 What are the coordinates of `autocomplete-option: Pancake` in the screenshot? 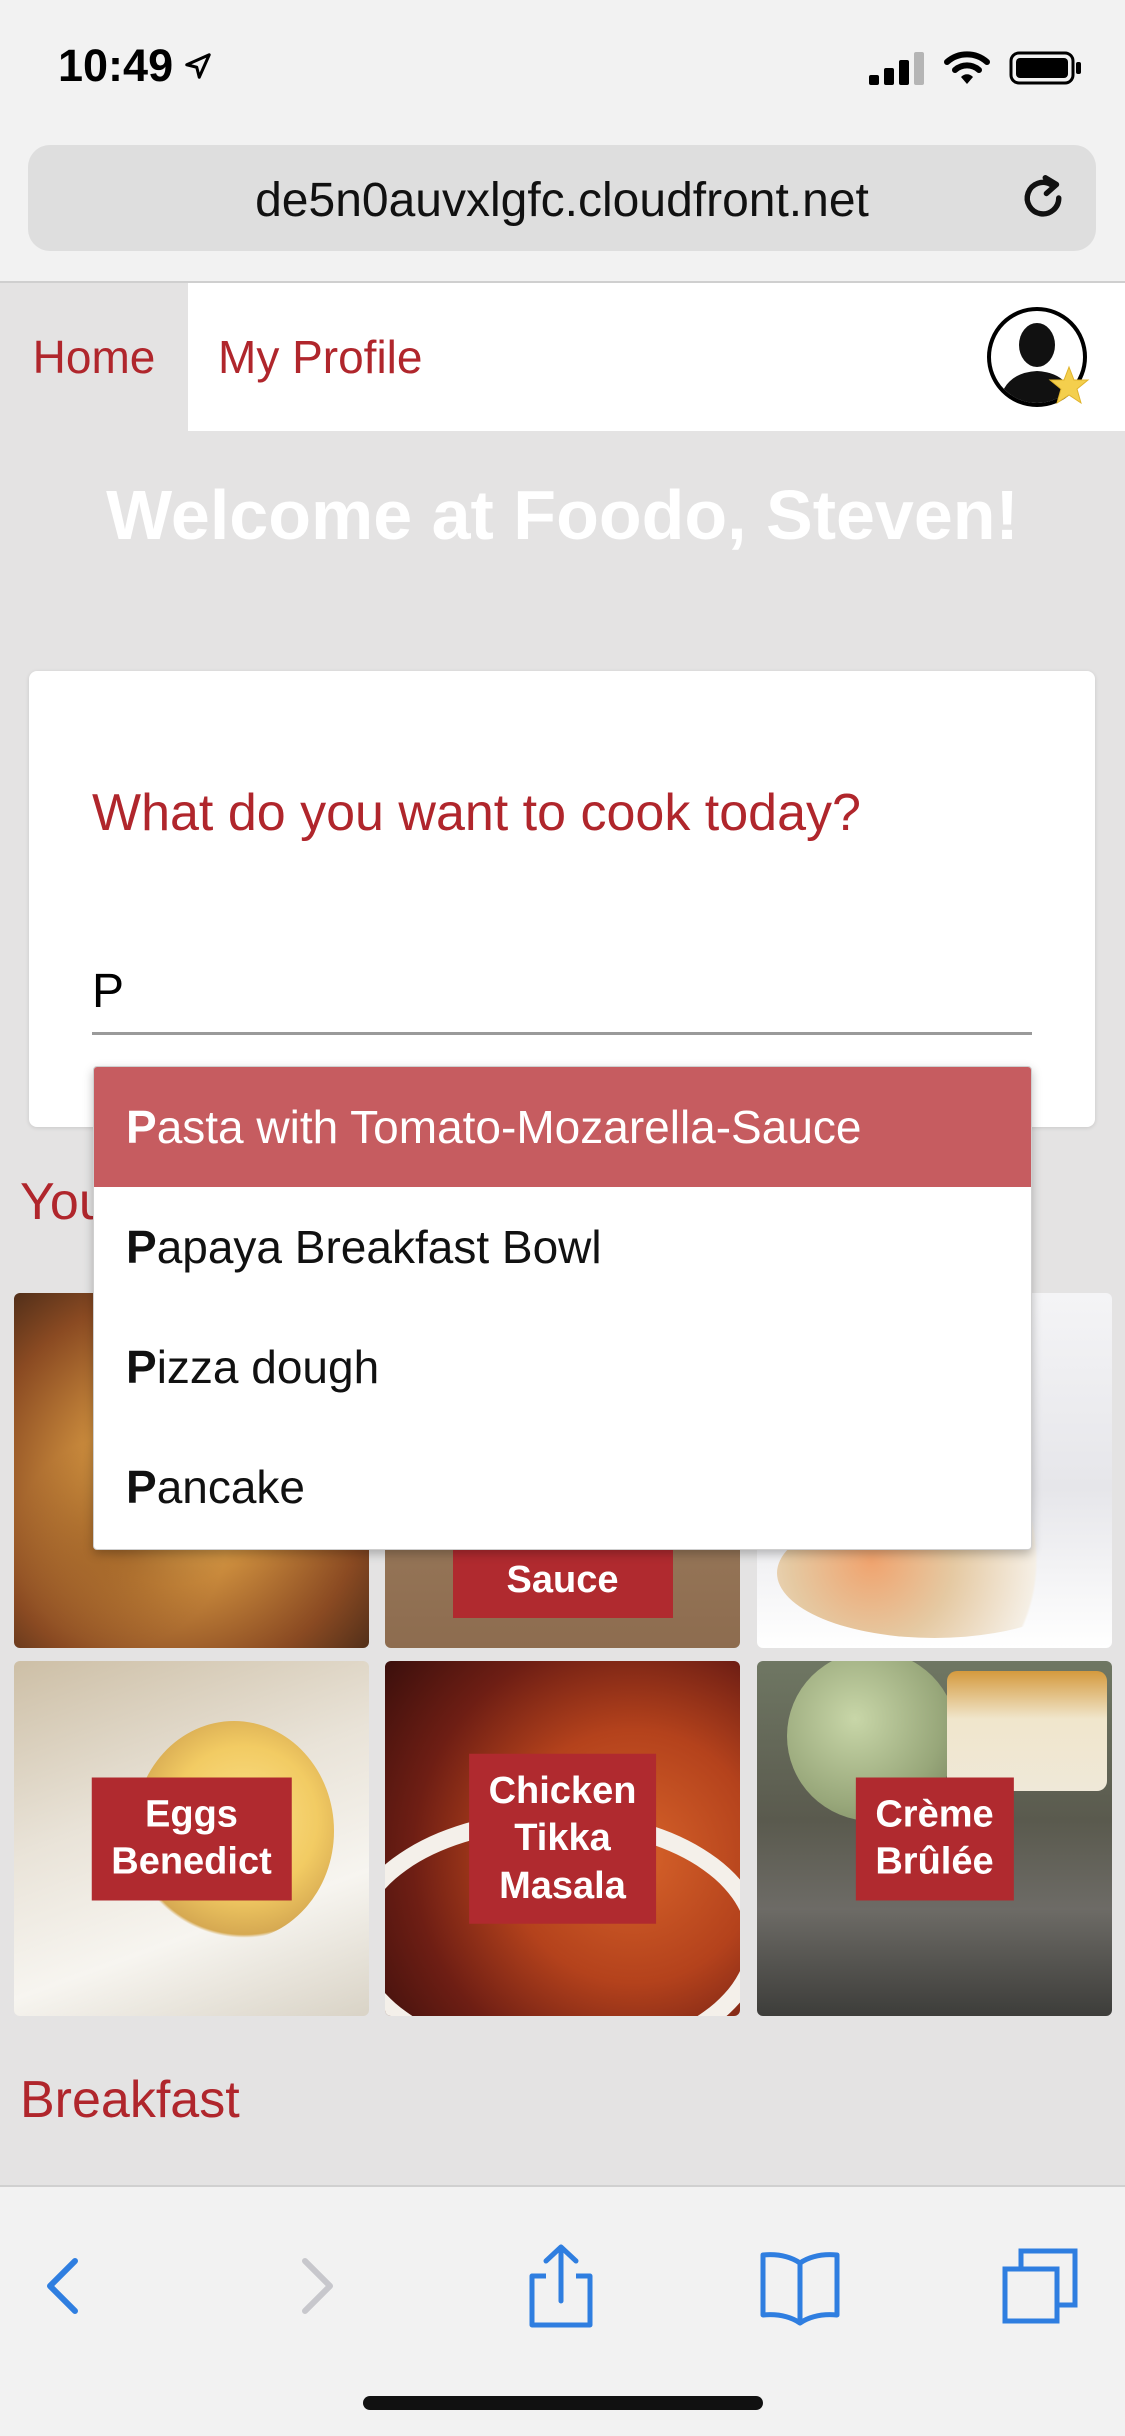 It's located at (562, 1487).